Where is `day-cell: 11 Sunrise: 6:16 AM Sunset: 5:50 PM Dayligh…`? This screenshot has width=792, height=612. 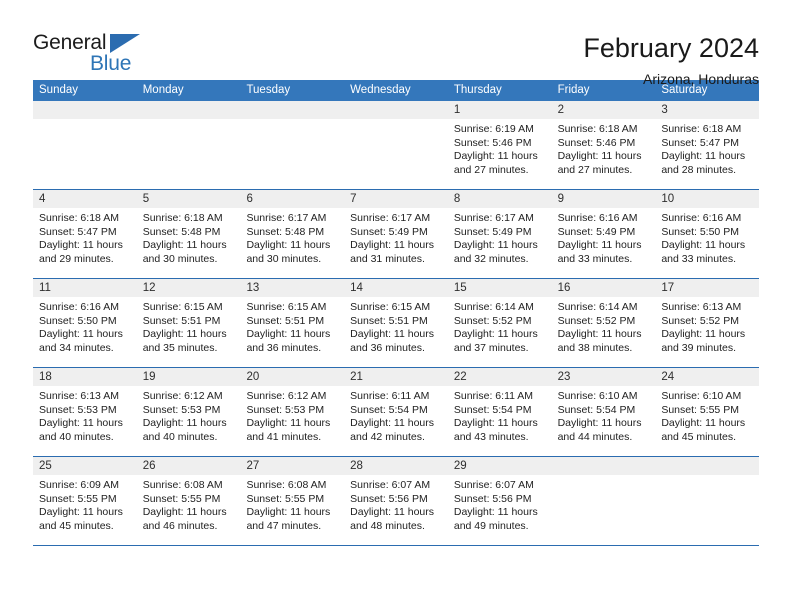
day-cell: 11 Sunrise: 6:16 AM Sunset: 5:50 PM Dayligh… is located at coordinates (85, 323).